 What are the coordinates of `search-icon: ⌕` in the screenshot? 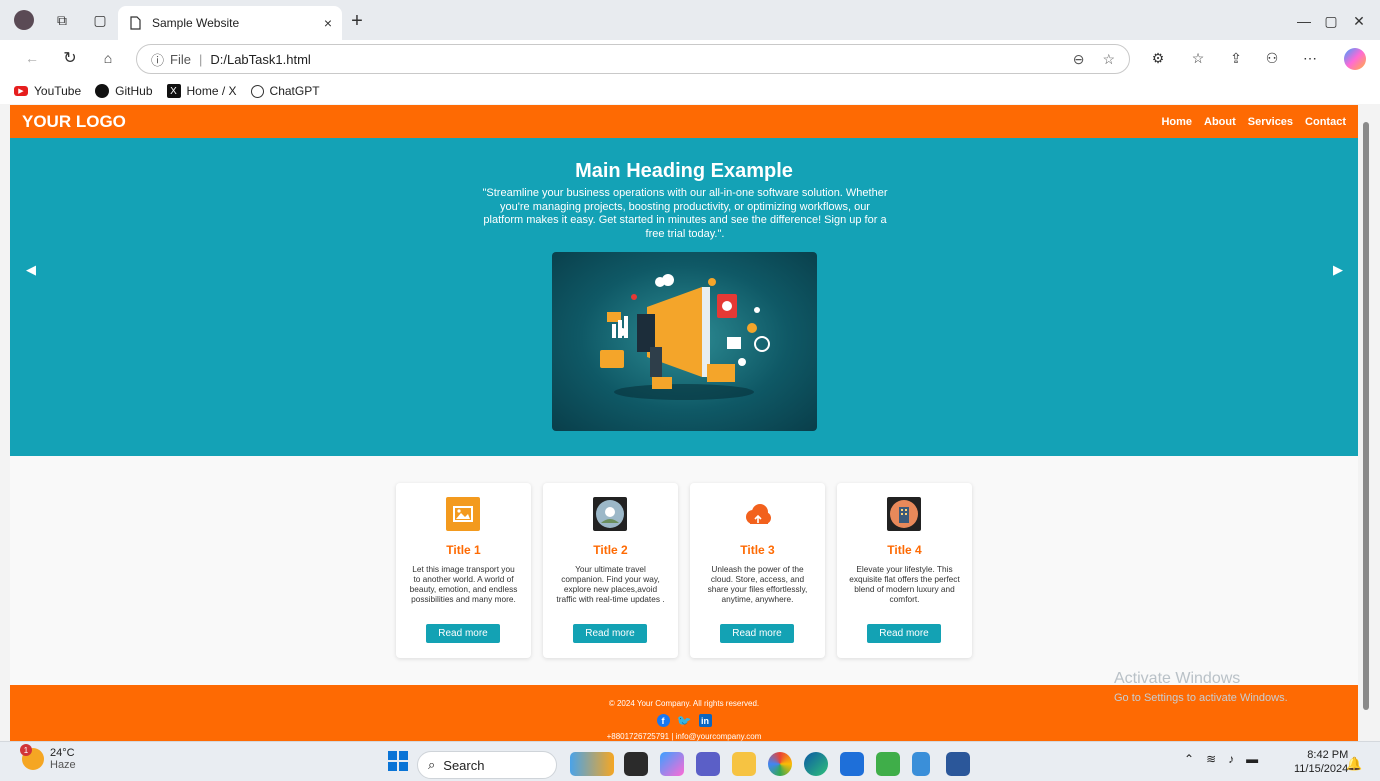 It's located at (432, 764).